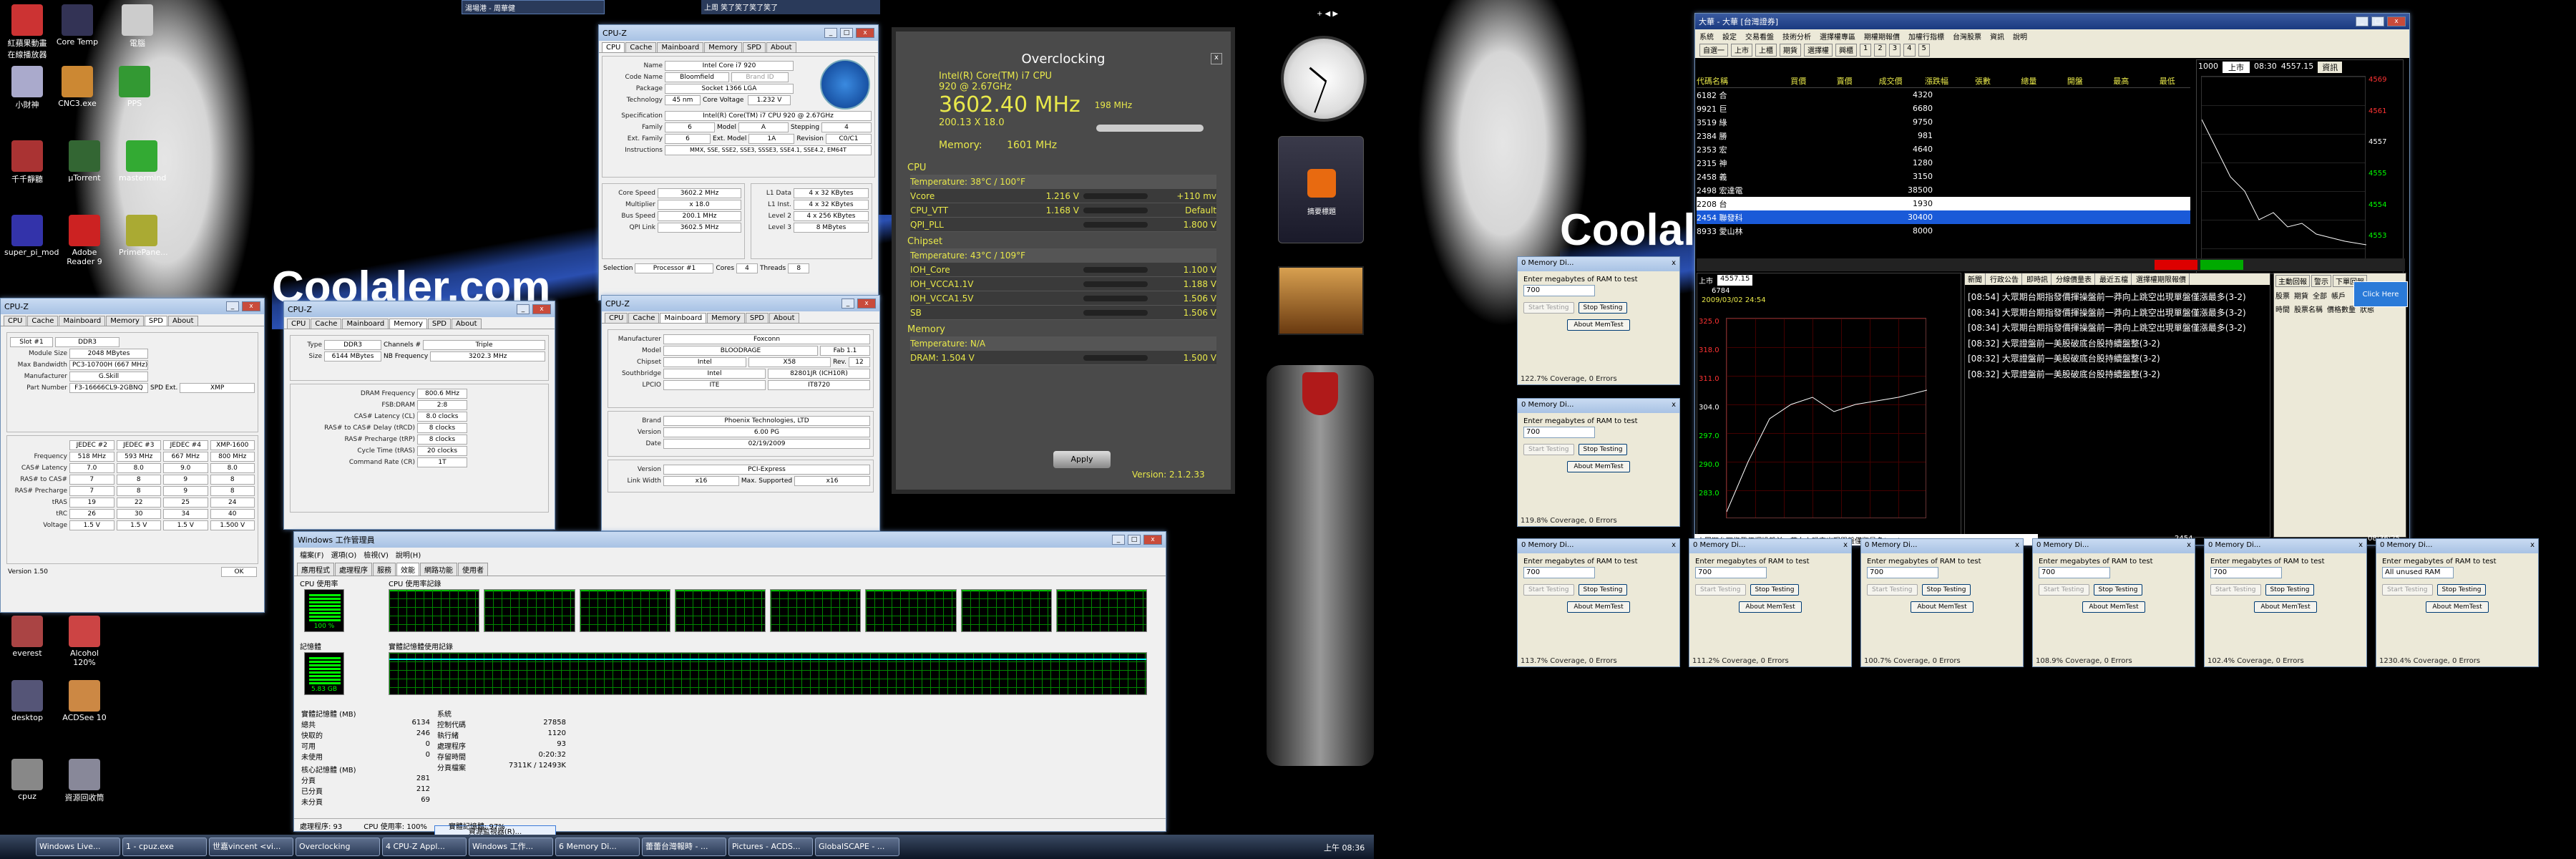 The width and height of the screenshot is (2576, 859). Describe the element at coordinates (1334, 15) in the screenshot. I see `sidebar-controls: + ◀ ▶` at that location.